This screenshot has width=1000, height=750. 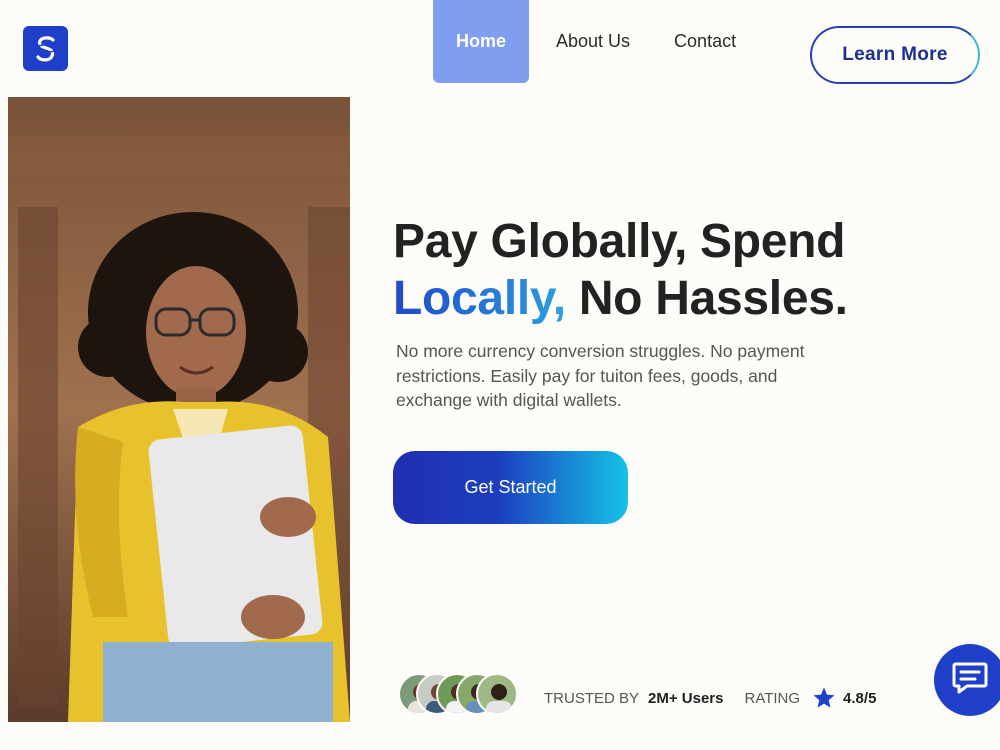 I want to click on avatar, so click(x=497, y=694).